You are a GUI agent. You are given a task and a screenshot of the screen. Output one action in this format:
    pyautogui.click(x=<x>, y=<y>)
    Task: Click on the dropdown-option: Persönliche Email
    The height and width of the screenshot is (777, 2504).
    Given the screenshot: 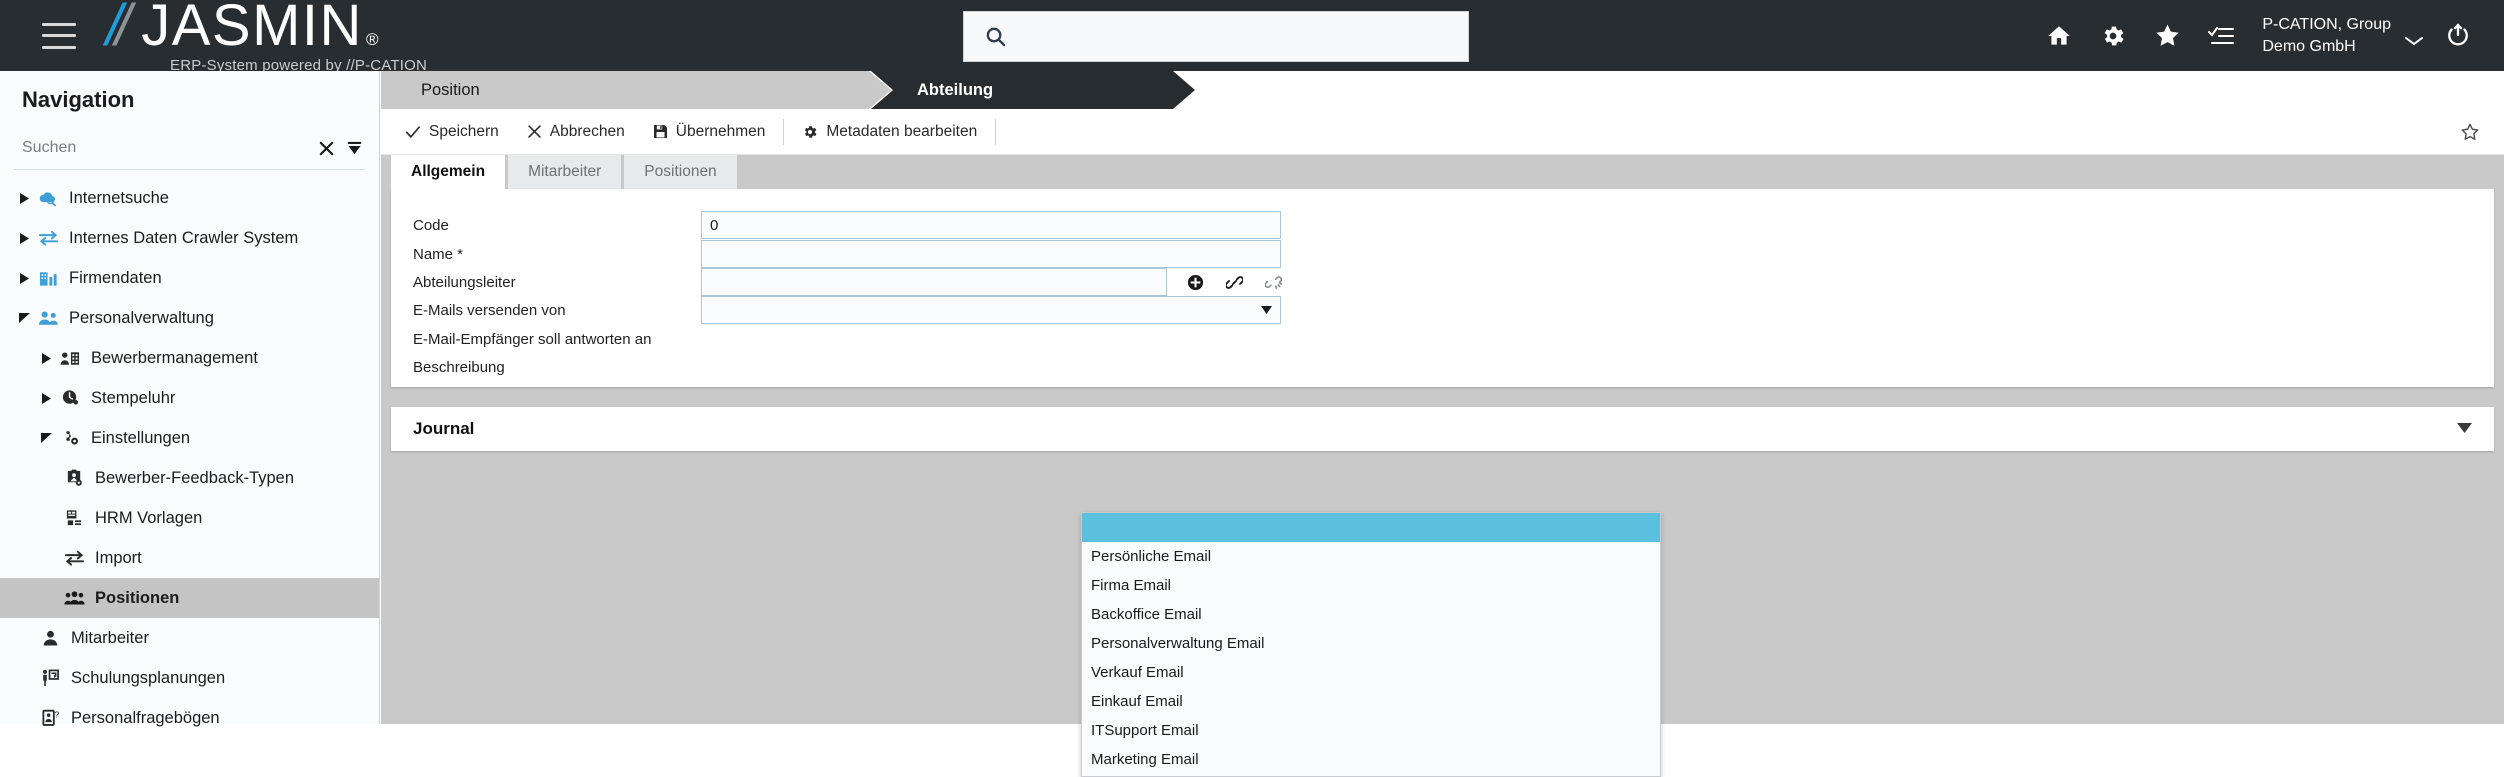 What is the action you would take?
    pyautogui.click(x=1371, y=556)
    